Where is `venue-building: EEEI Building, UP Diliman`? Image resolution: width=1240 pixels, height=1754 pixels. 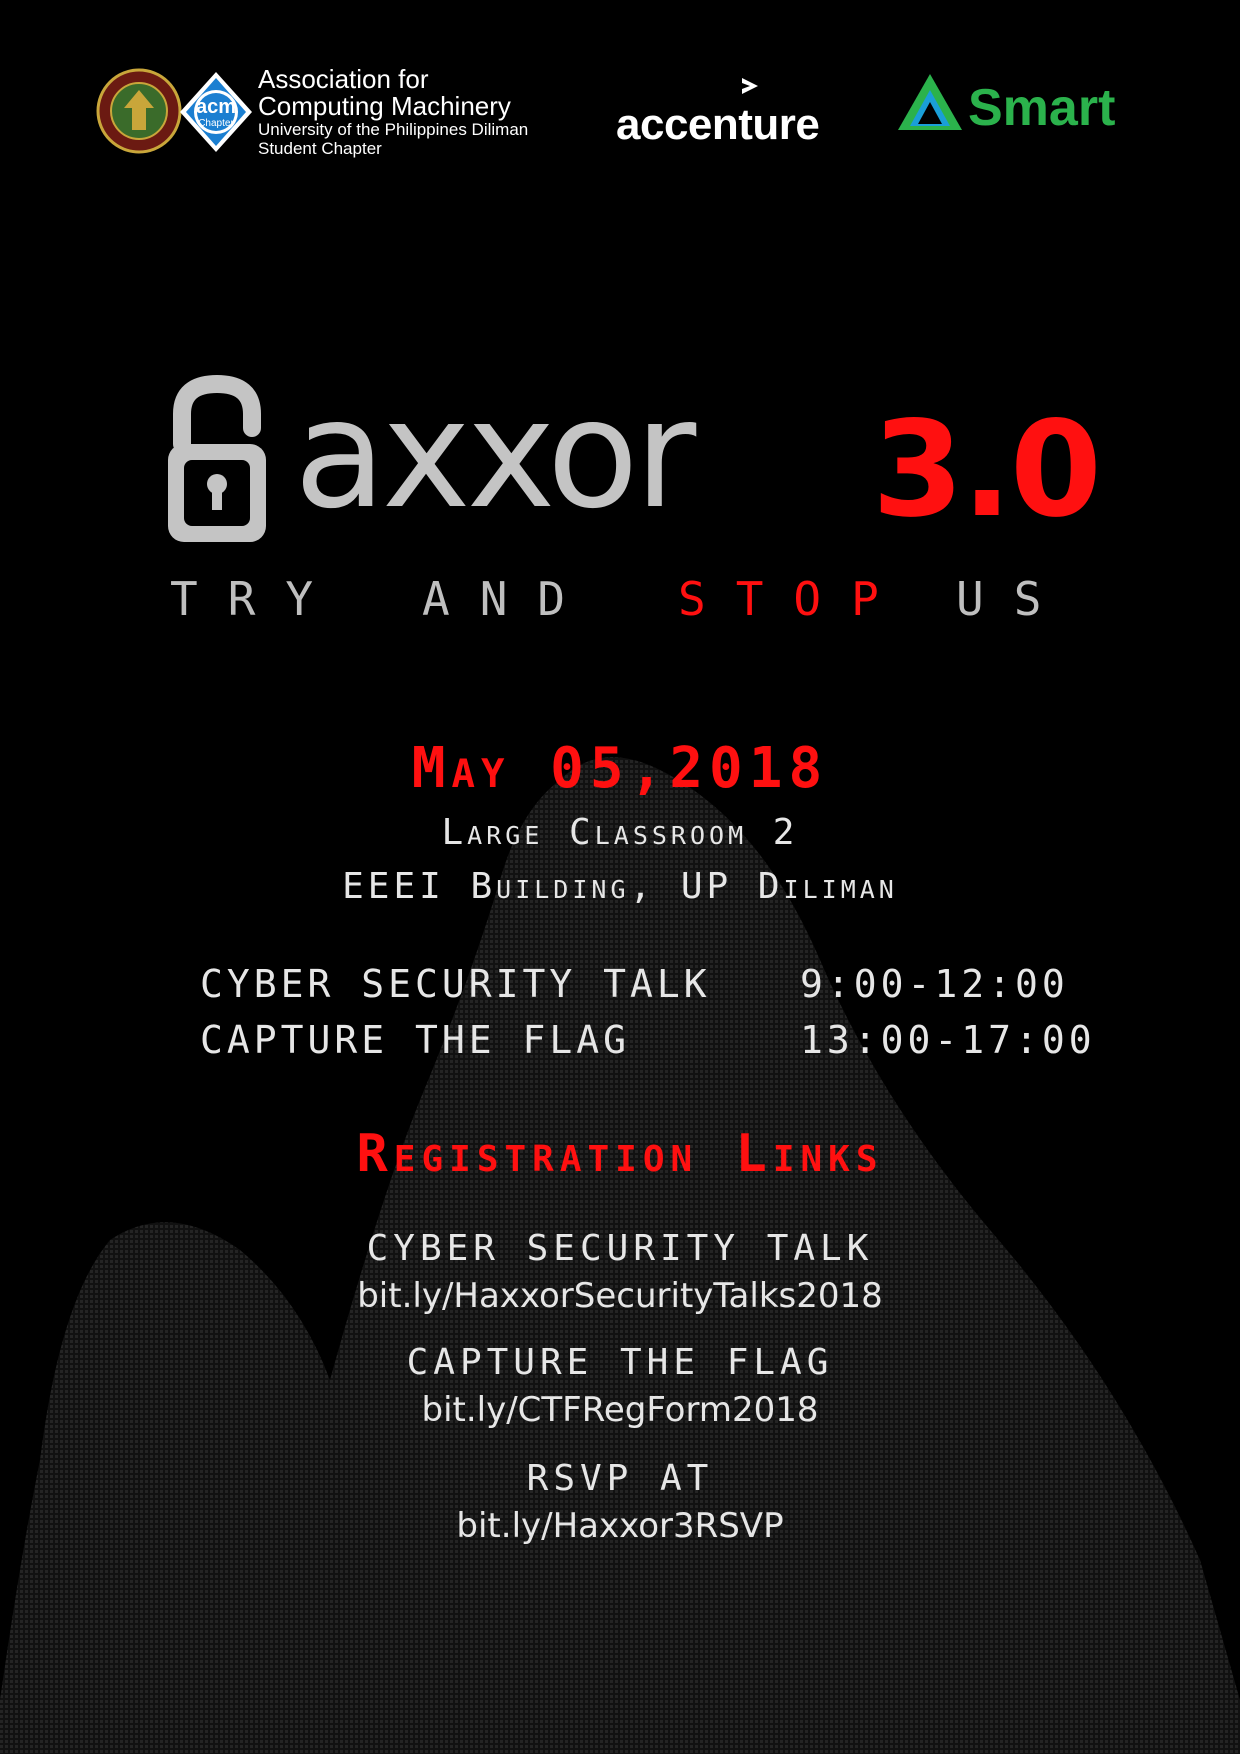 venue-building: EEEI Building, UP Diliman is located at coordinates (620, 886).